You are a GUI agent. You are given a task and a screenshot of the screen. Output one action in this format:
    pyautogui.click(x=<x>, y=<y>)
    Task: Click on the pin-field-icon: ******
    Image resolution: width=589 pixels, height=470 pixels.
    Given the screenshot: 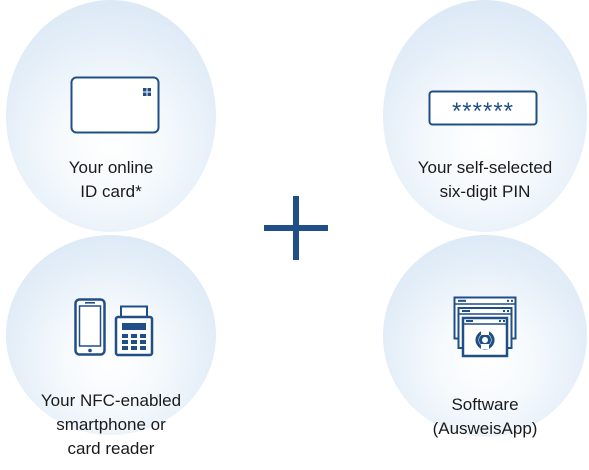 What is the action you would take?
    pyautogui.click(x=483, y=110)
    